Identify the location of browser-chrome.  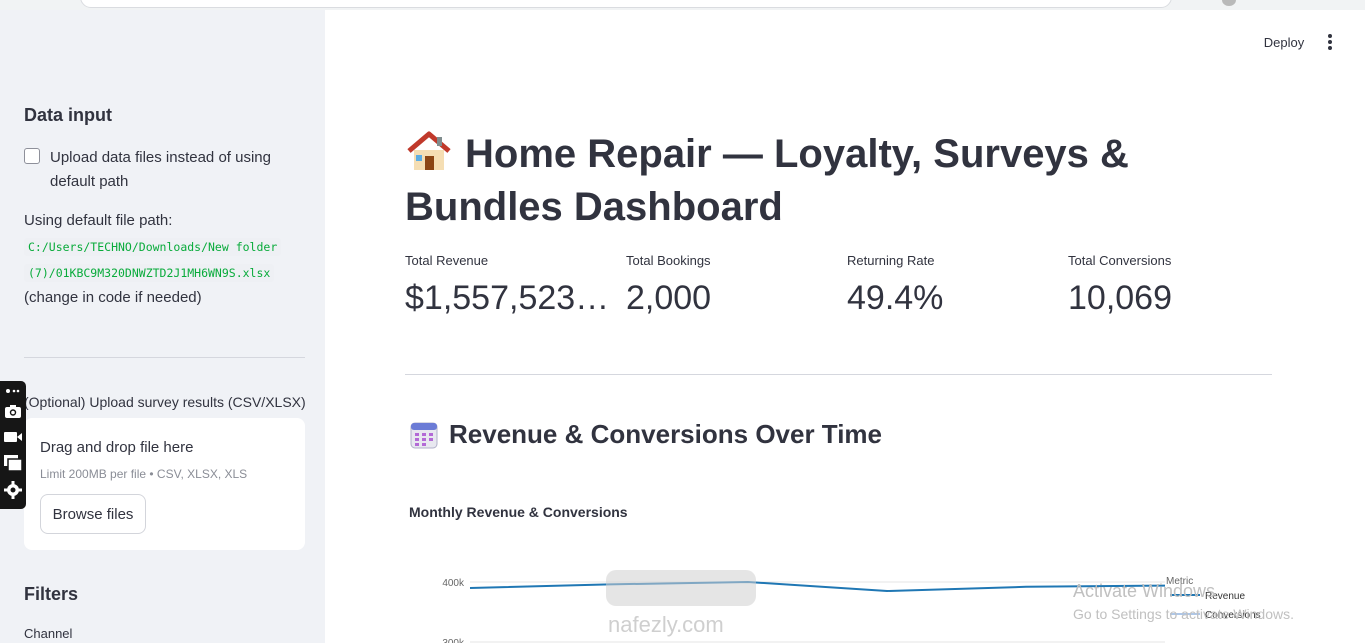
(682, 5).